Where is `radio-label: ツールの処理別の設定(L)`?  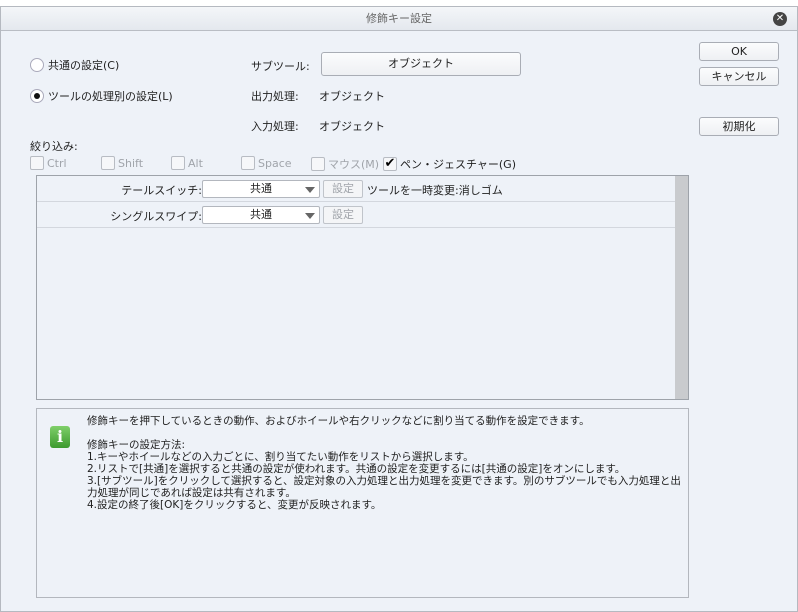 radio-label: ツールの処理別の設定(L) is located at coordinates (110, 96).